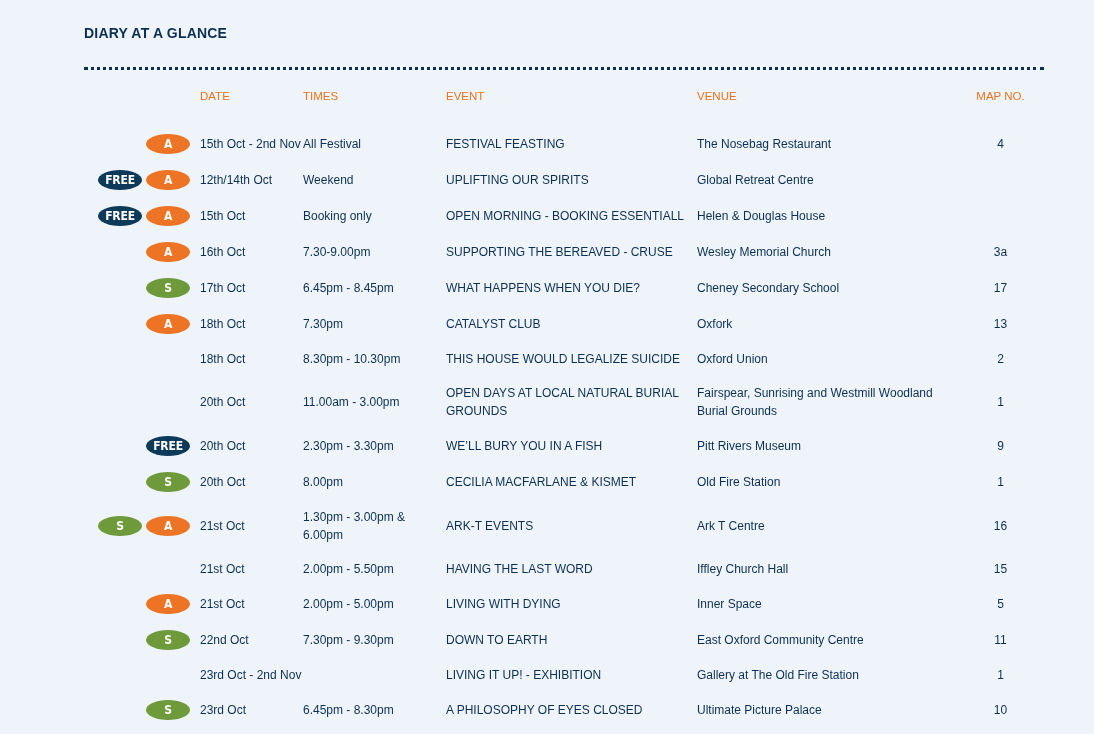 The width and height of the screenshot is (1094, 734). Describe the element at coordinates (563, 359) in the screenshot. I see `event-name: THIS HOUSE WOULD LEGALIZE SUICIDE` at that location.